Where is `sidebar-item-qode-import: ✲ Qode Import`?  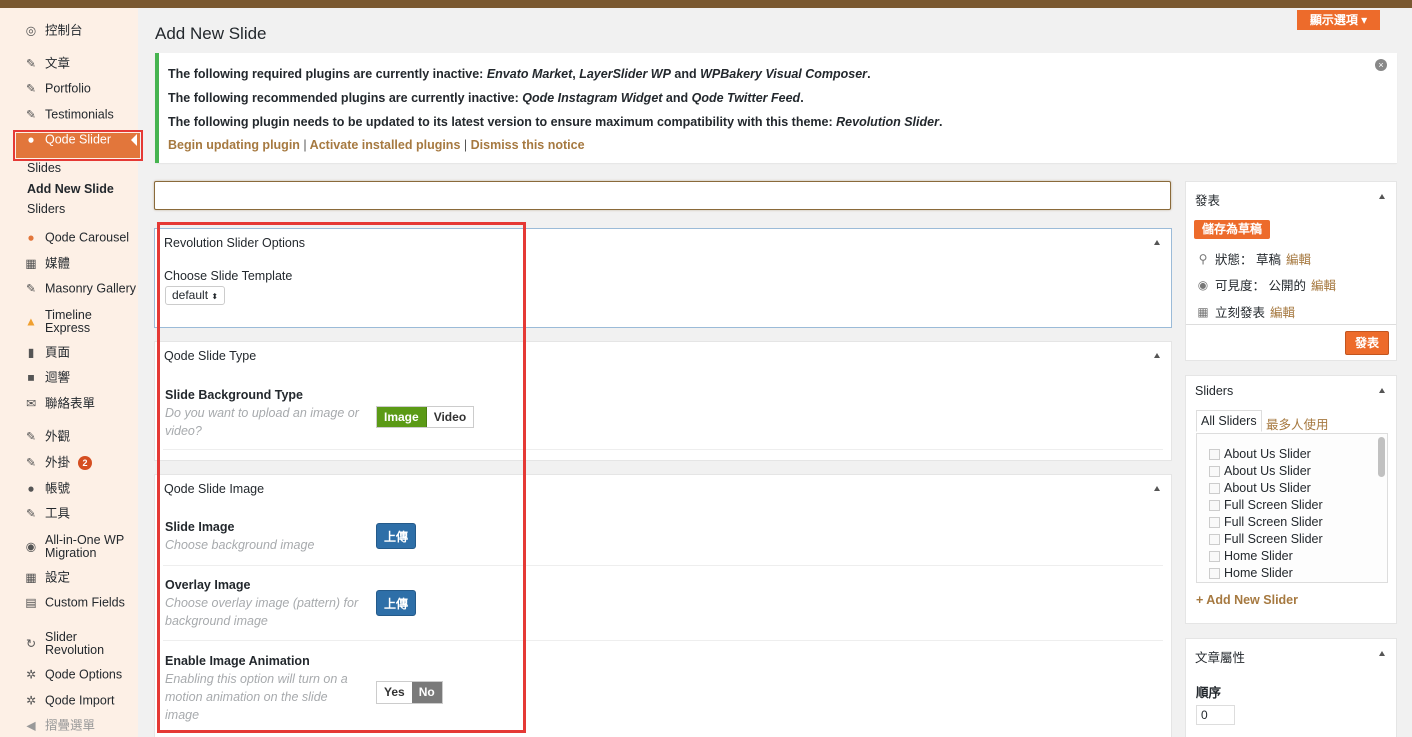
sidebar-item-qode-import: ✲ Qode Import is located at coordinates (69, 701).